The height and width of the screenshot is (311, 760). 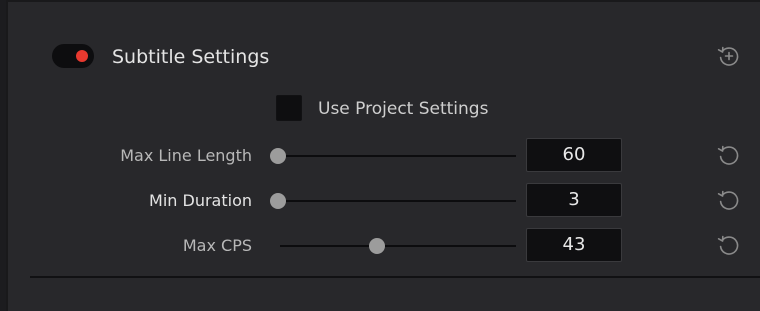 What do you see at coordinates (574, 245) in the screenshot?
I see `max-cps-field: 43` at bounding box center [574, 245].